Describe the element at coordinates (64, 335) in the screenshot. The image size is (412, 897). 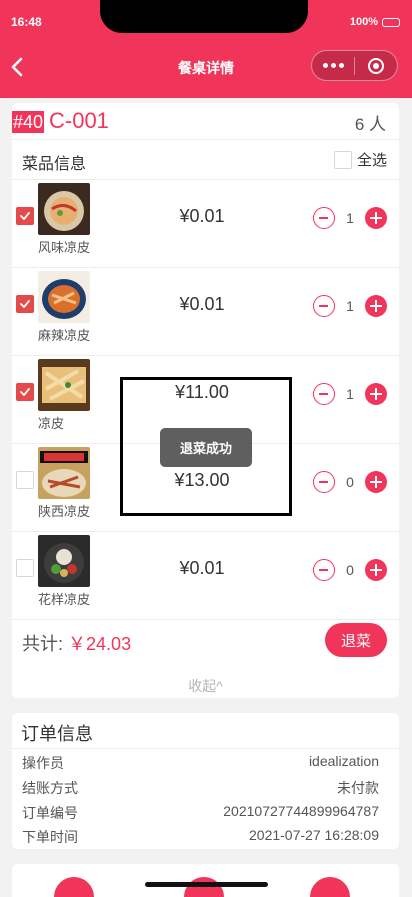
I see `dish-name: 麻辣凉皮` at that location.